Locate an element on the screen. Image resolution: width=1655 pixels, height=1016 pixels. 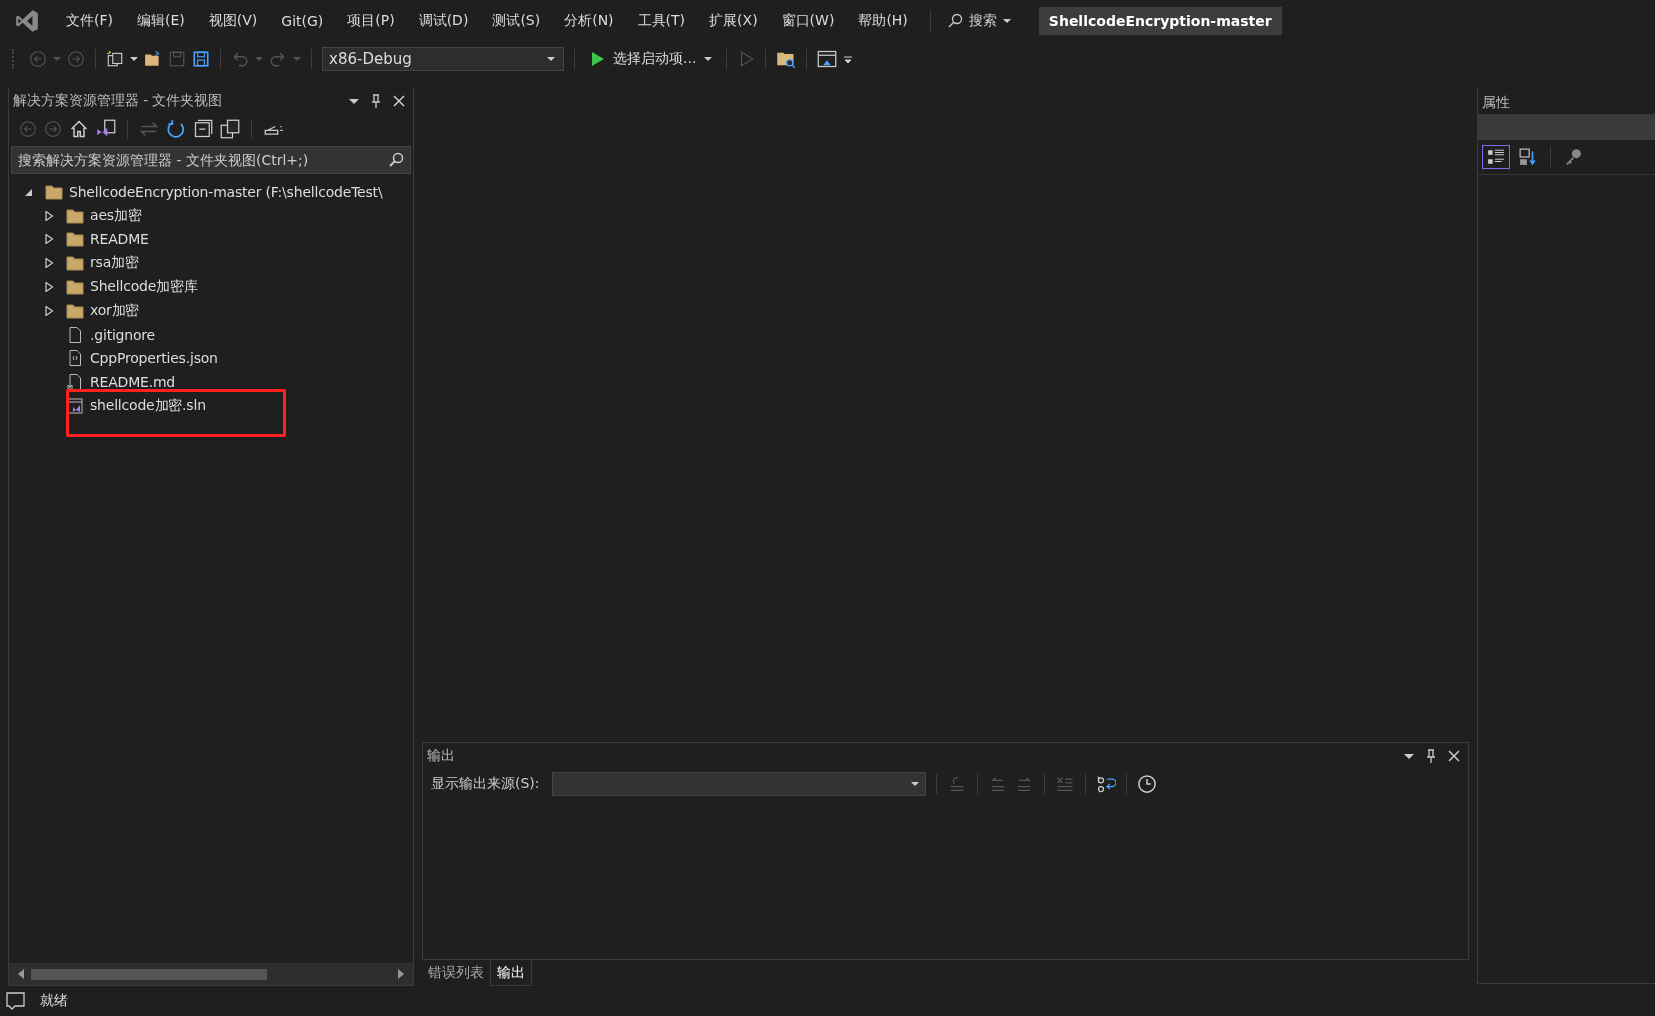
tree-item: ShellcodeEncryption-master (F:\shellcodeTest\ is located at coordinates (226, 191).